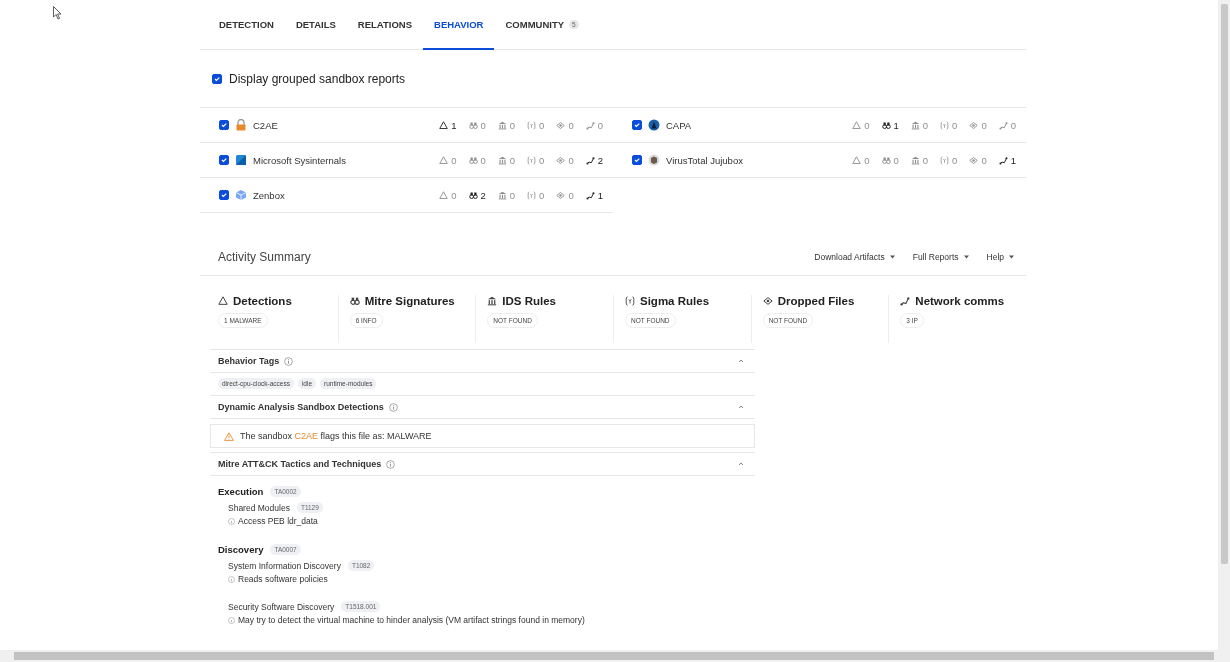 This screenshot has height=662, width=1230. Describe the element at coordinates (241, 549) in the screenshot. I see `tactic-name: Discovery` at that location.